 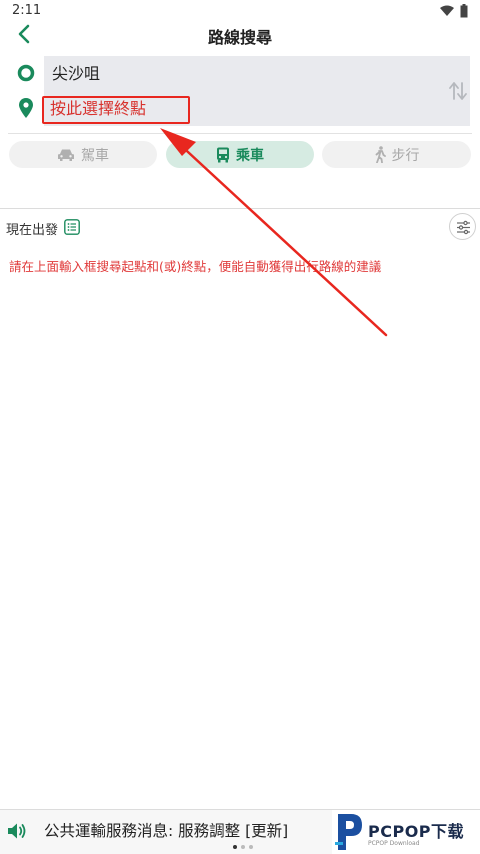 I want to click on battery-icon, so click(x=464, y=11).